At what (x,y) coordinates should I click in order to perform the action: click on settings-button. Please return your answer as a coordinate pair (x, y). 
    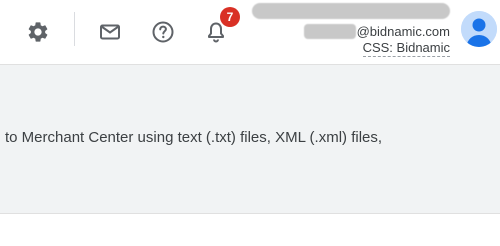
    Looking at the image, I should click on (38, 32).